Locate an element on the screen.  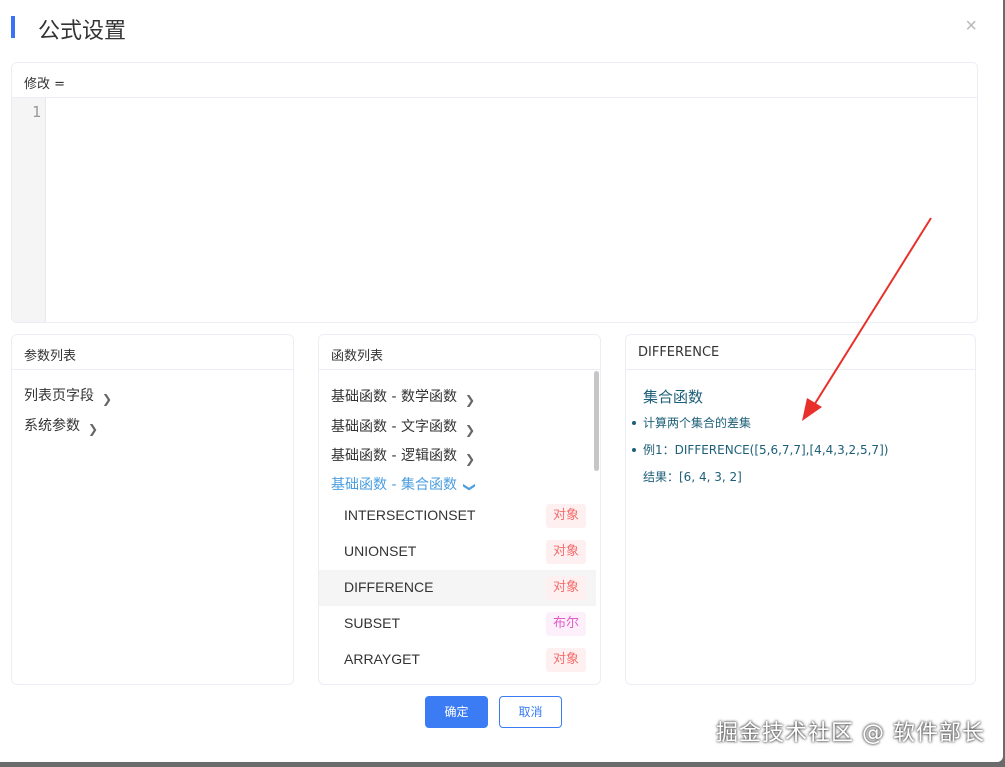
dialog-title: 公式设置 is located at coordinates (82, 31).